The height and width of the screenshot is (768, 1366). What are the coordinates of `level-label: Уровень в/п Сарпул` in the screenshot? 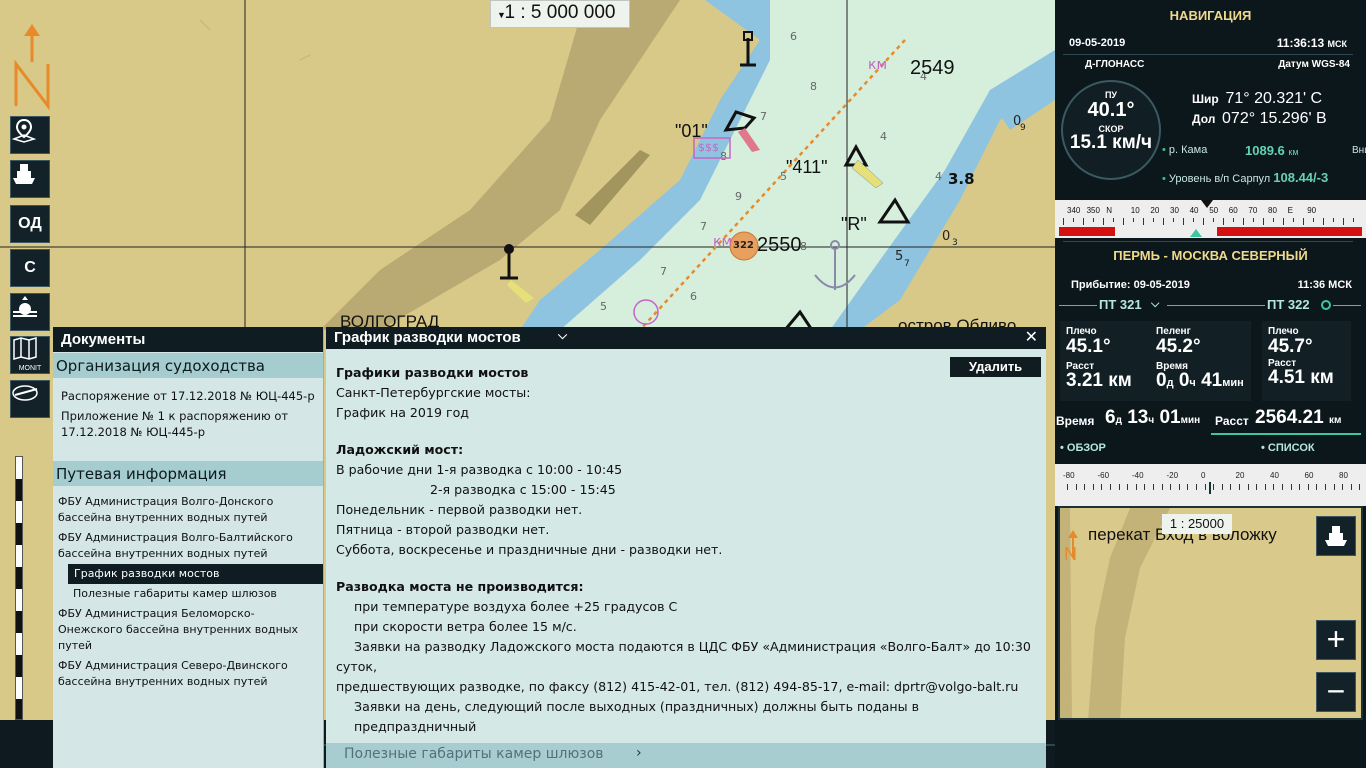 It's located at (1219, 179).